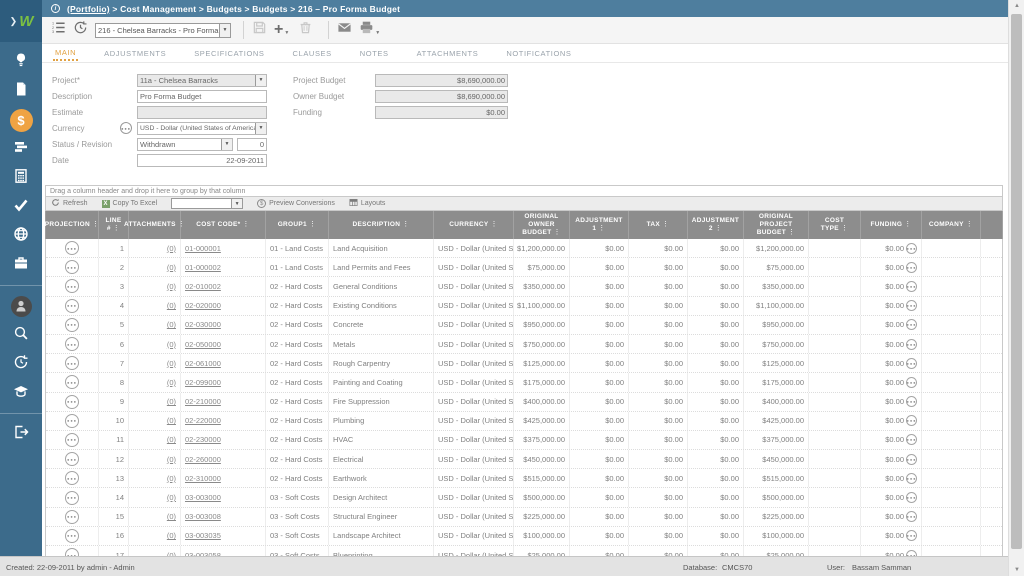 The height and width of the screenshot is (576, 1024). I want to click on column-header-attachments: ATTACHMENTS ⋮, so click(154, 225).